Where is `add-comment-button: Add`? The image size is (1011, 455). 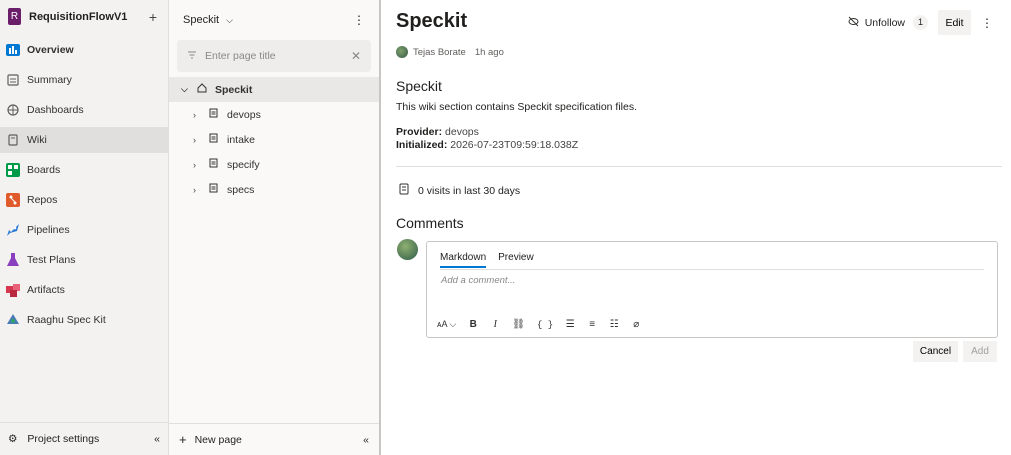
add-comment-button: Add is located at coordinates (980, 351).